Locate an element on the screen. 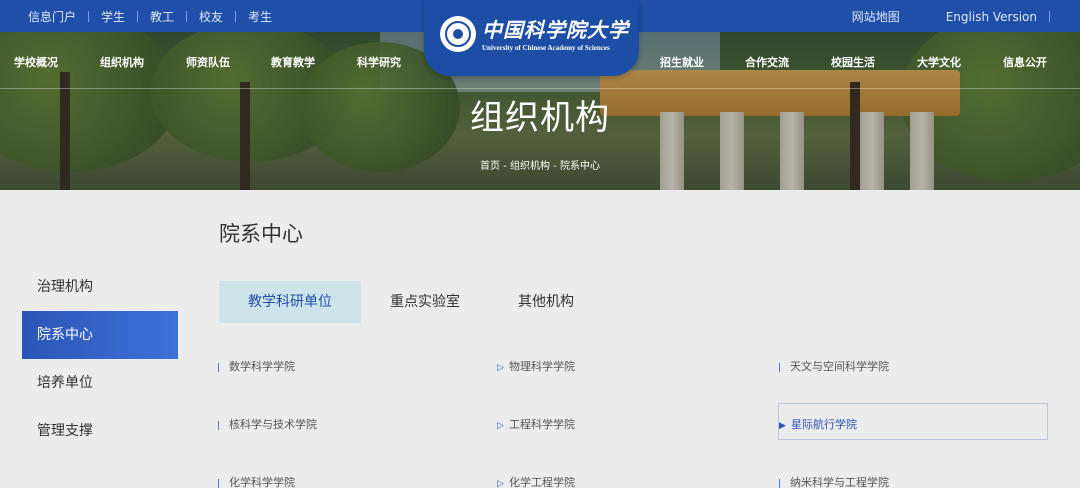 The height and width of the screenshot is (488, 1080). list-item: ▷ 物理科学学院 is located at coordinates (536, 366).